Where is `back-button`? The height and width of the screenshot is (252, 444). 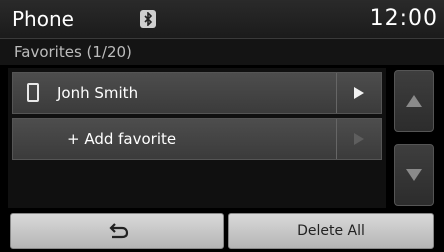
back-button is located at coordinates (117, 231).